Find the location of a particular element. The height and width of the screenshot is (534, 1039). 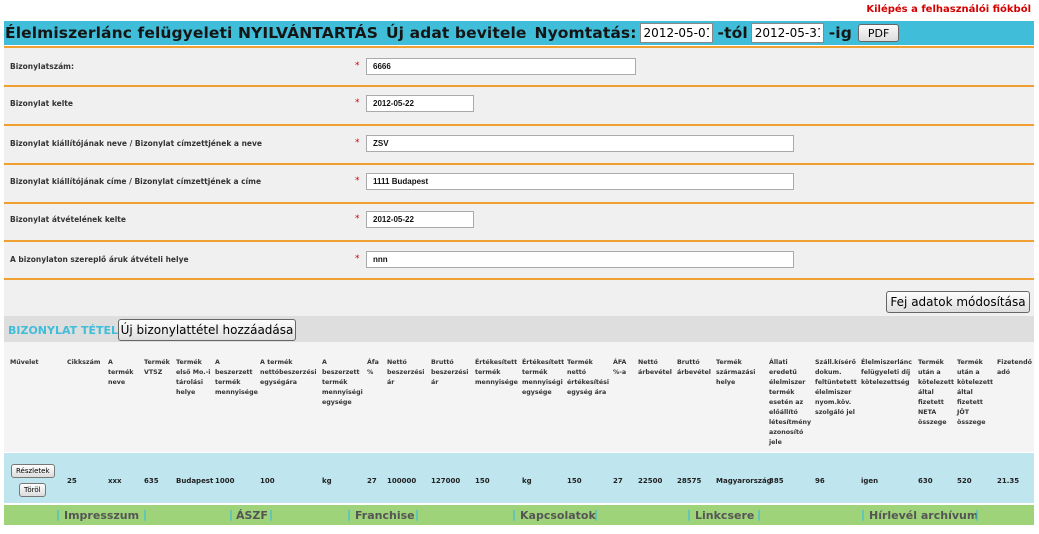

form-label: Bizonylat átvételének kelte is located at coordinates (68, 219).